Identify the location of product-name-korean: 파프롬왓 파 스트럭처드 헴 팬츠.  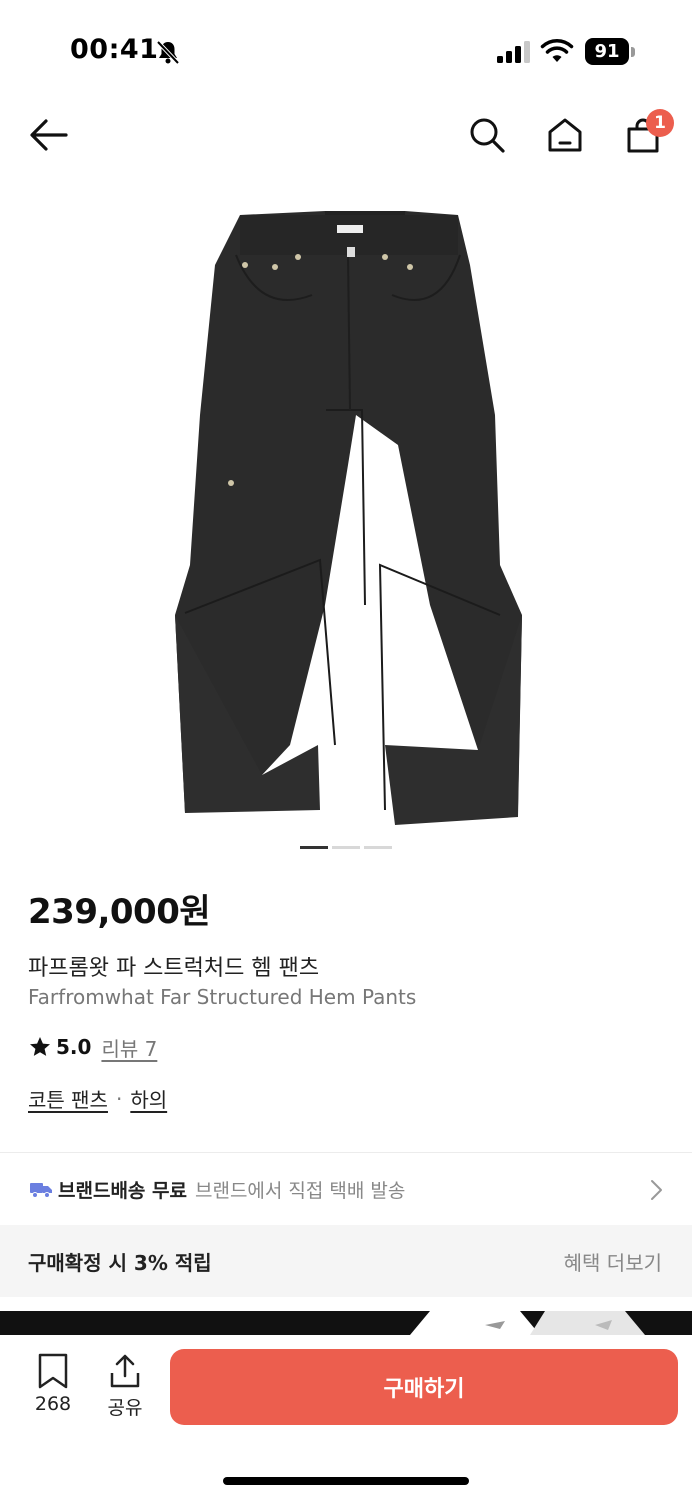
(174, 968).